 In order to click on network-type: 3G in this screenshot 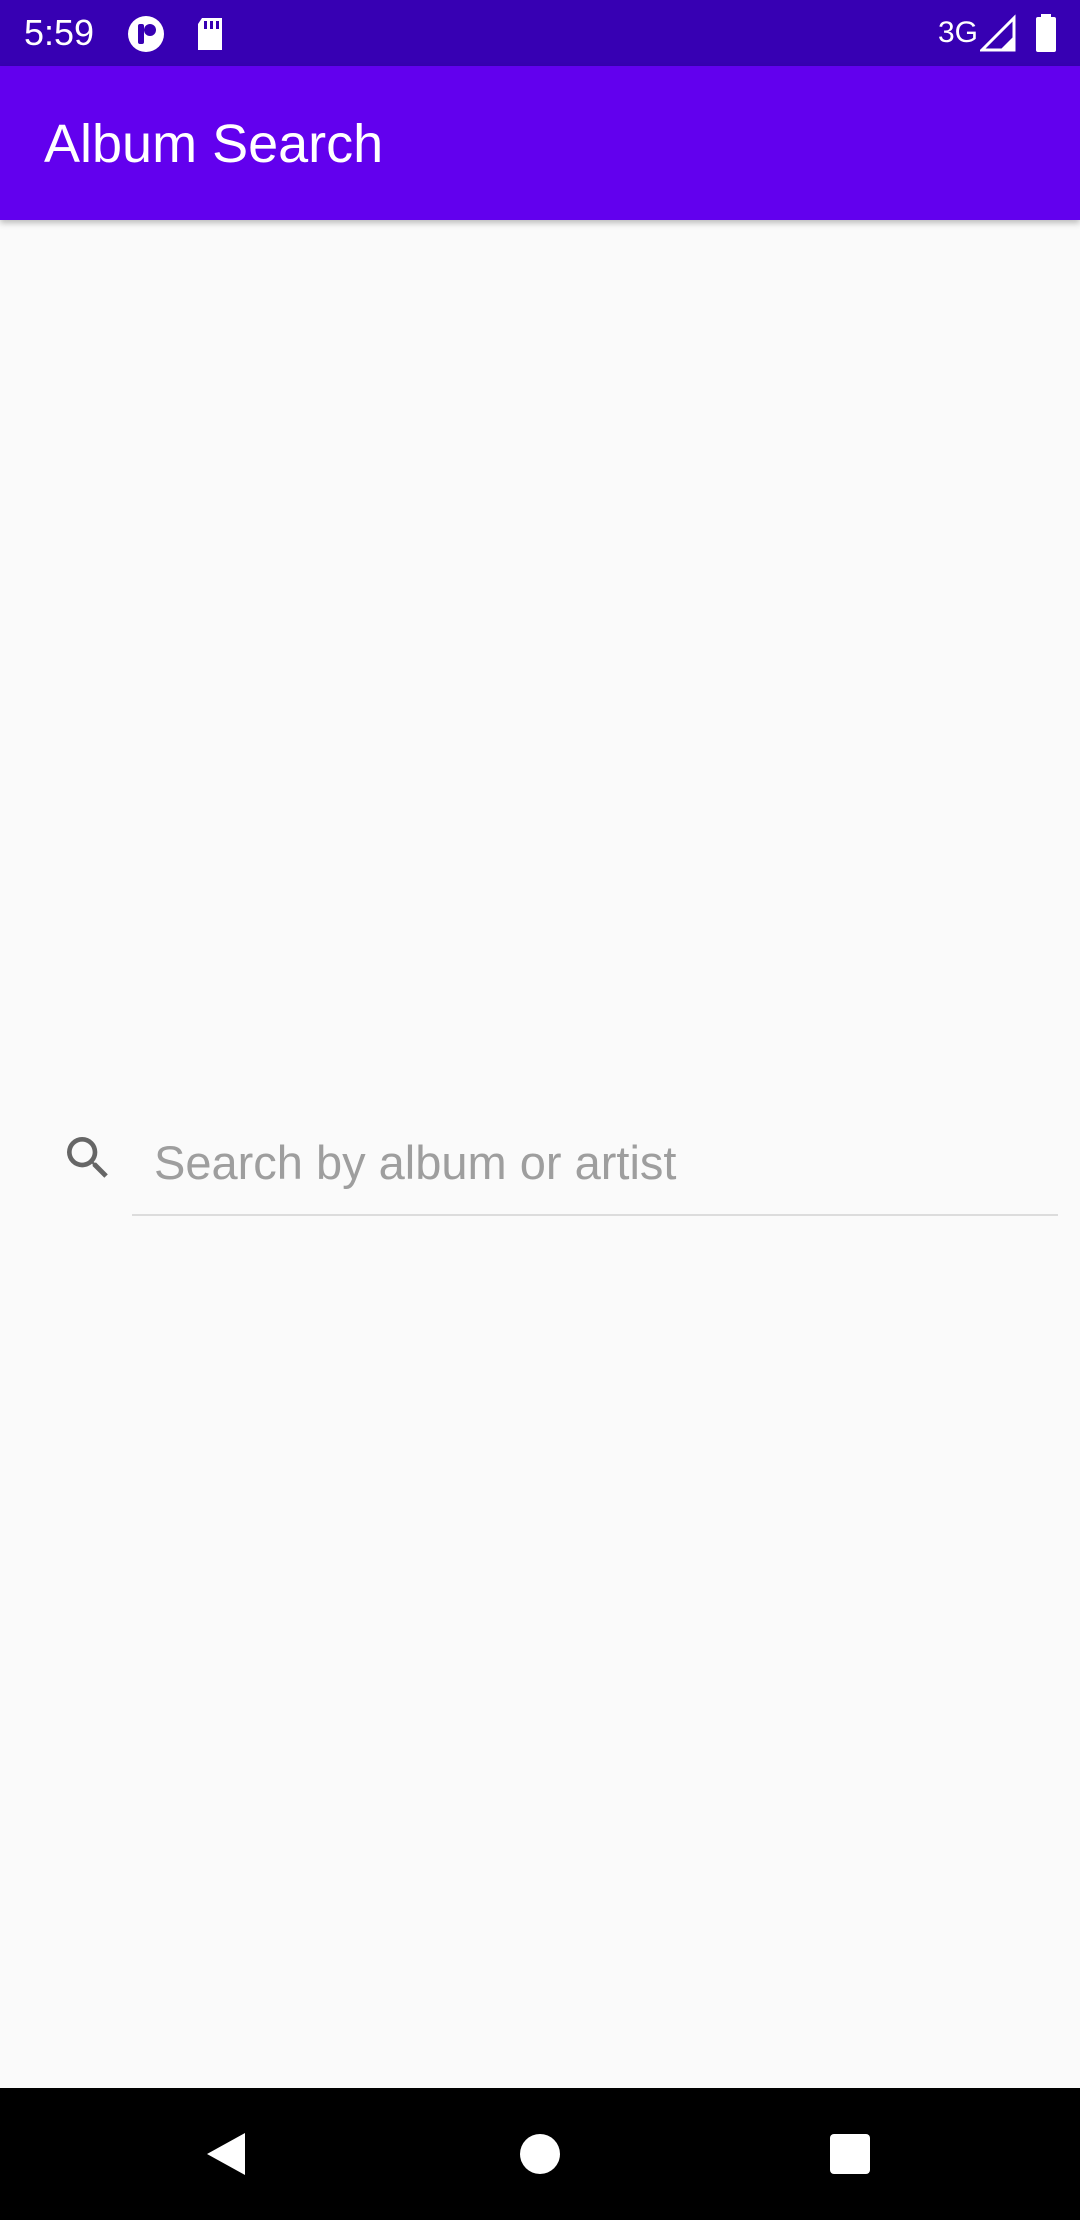, I will do `click(957, 32)`.